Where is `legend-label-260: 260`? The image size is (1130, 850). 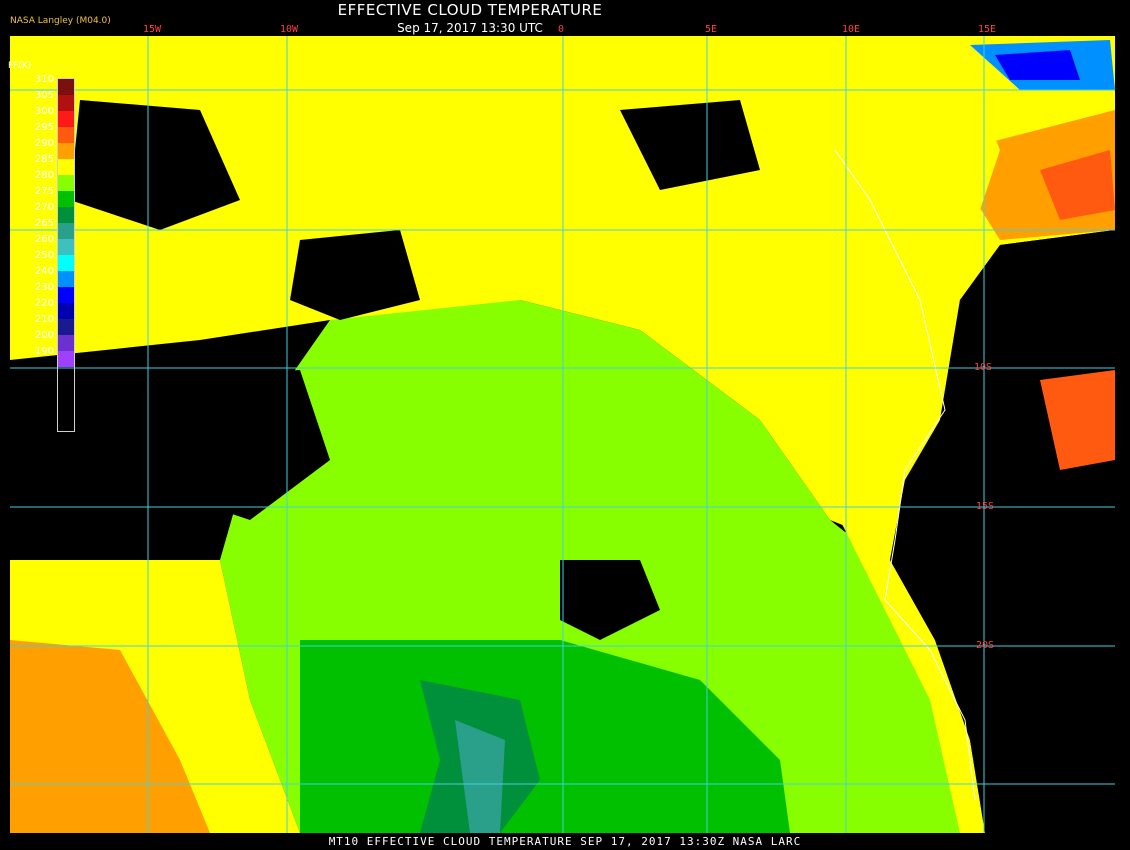
legend-label-260: 260 is located at coordinates (44, 239).